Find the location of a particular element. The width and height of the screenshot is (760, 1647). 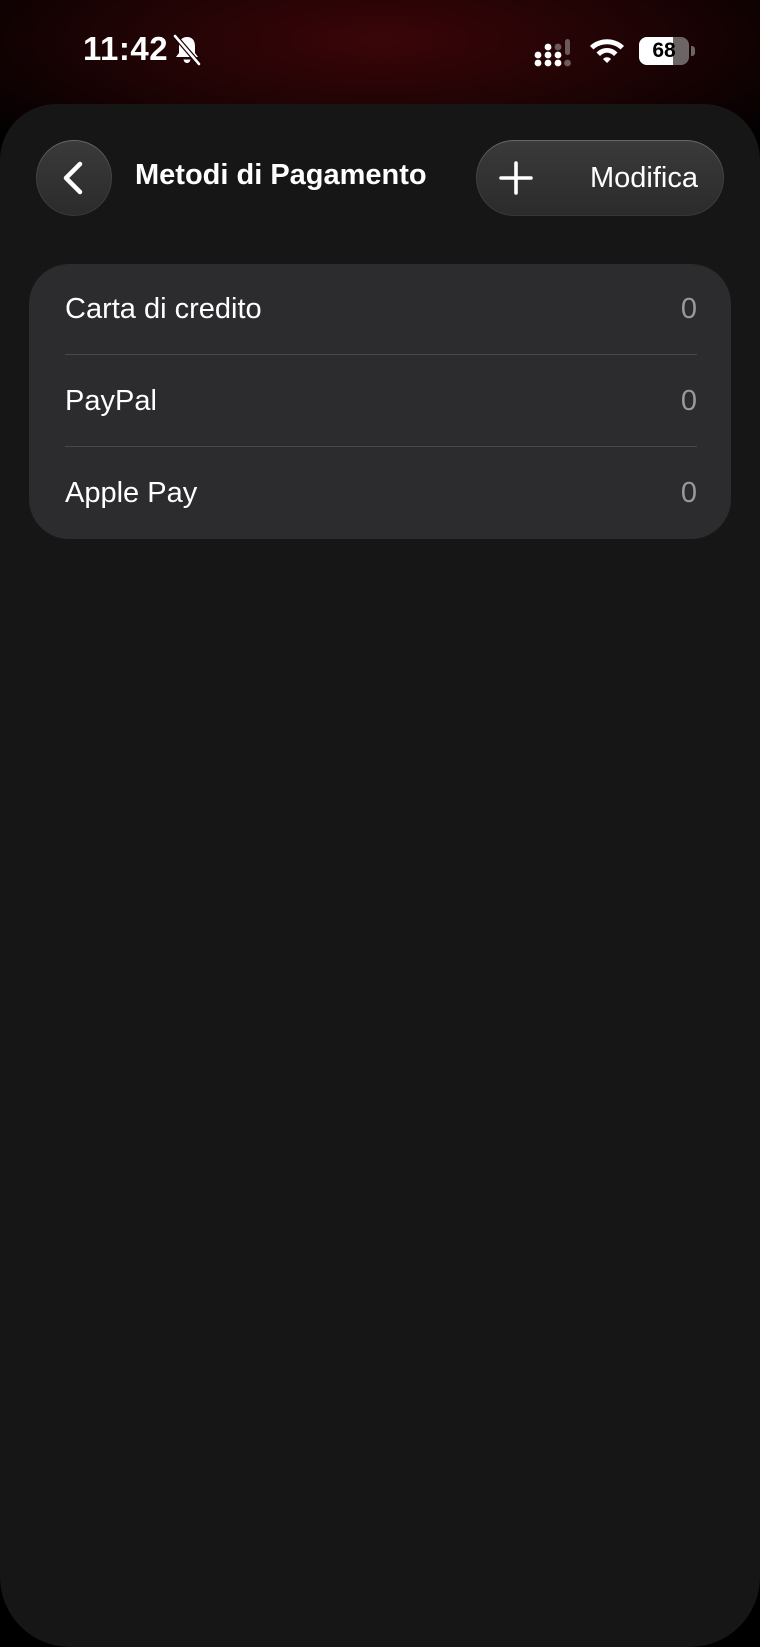

battery-icon: 68 is located at coordinates (667, 51).